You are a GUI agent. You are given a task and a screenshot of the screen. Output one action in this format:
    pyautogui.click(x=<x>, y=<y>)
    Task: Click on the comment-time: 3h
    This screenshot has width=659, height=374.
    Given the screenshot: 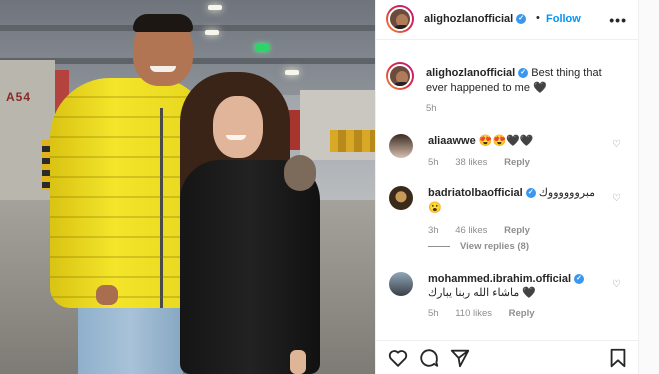 What is the action you would take?
    pyautogui.click(x=433, y=230)
    